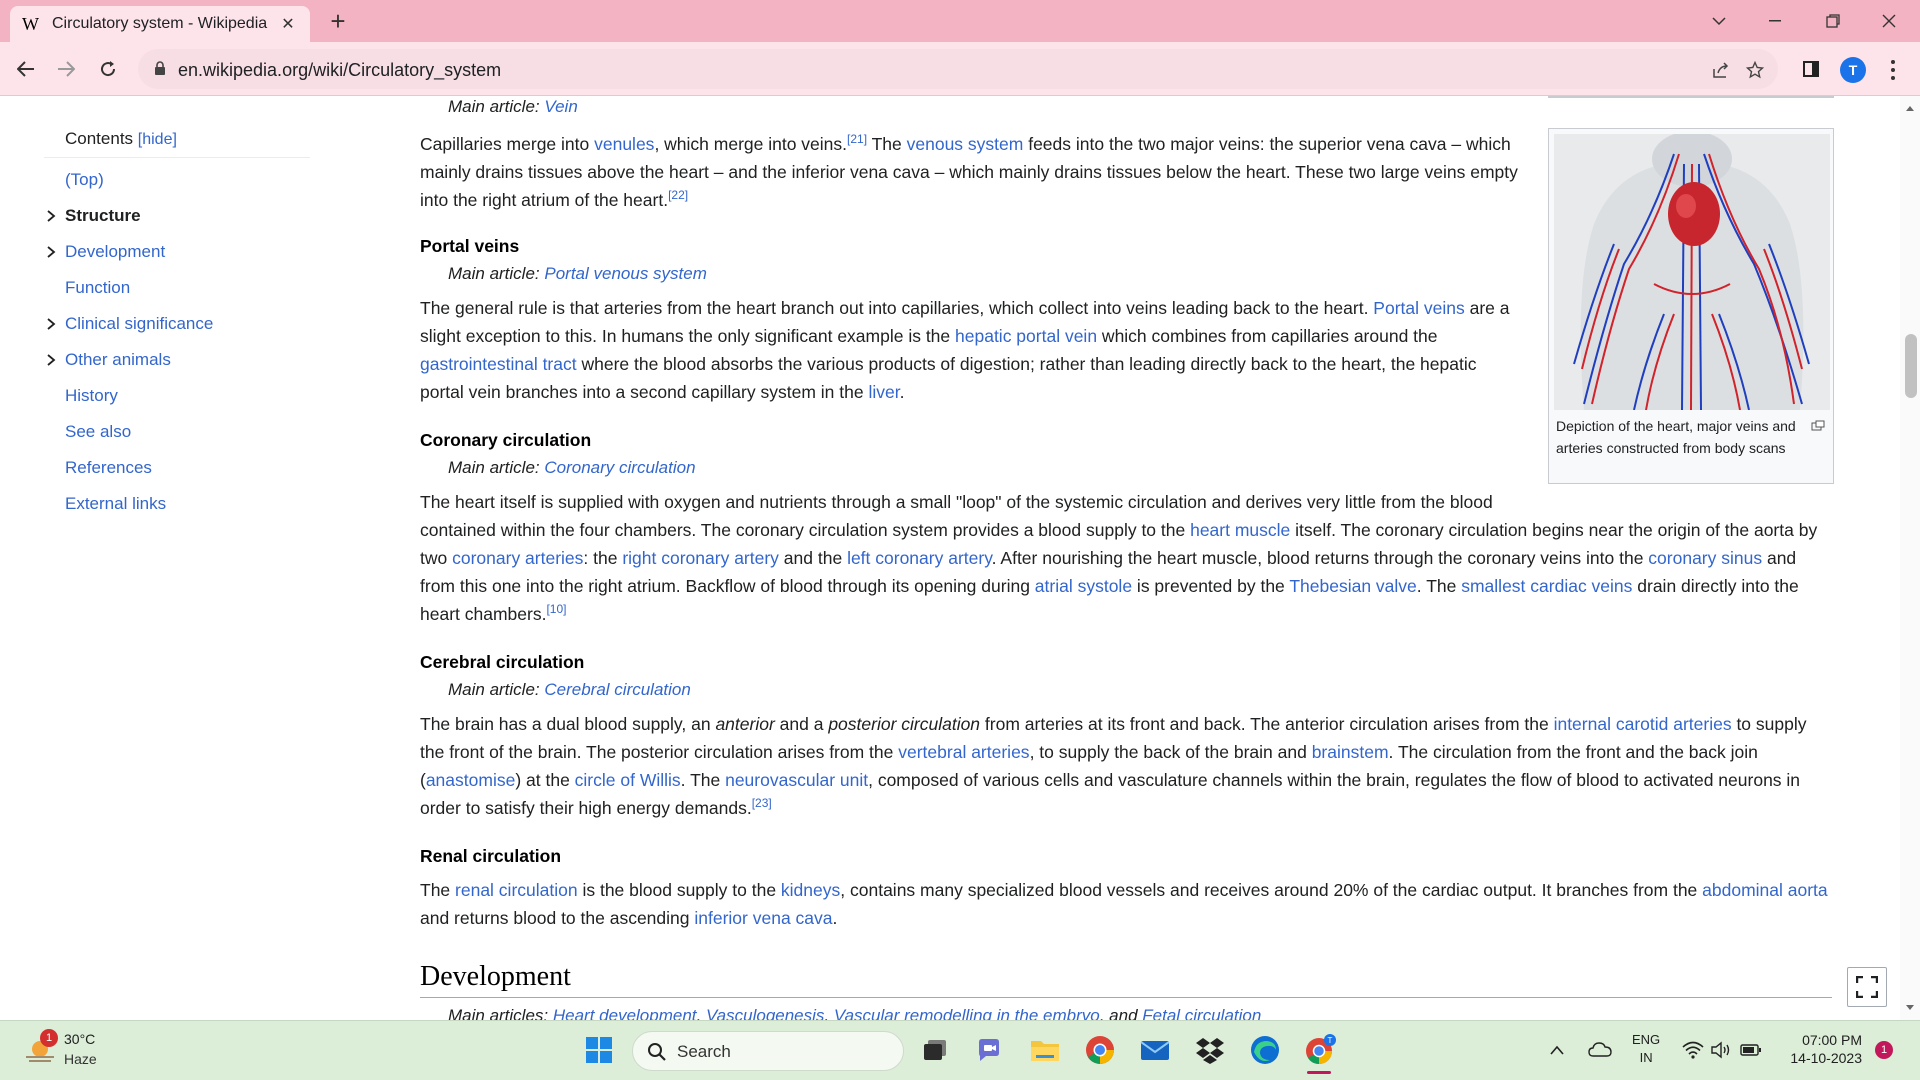  What do you see at coordinates (189, 468) in the screenshot?
I see `toc-item: References` at bounding box center [189, 468].